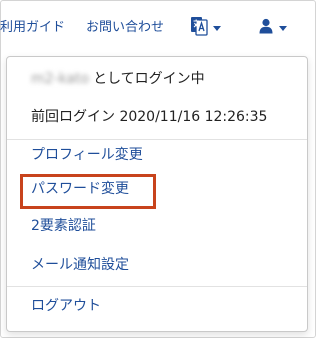  I want to click on guide-link: 利用ガイド, so click(32, 28).